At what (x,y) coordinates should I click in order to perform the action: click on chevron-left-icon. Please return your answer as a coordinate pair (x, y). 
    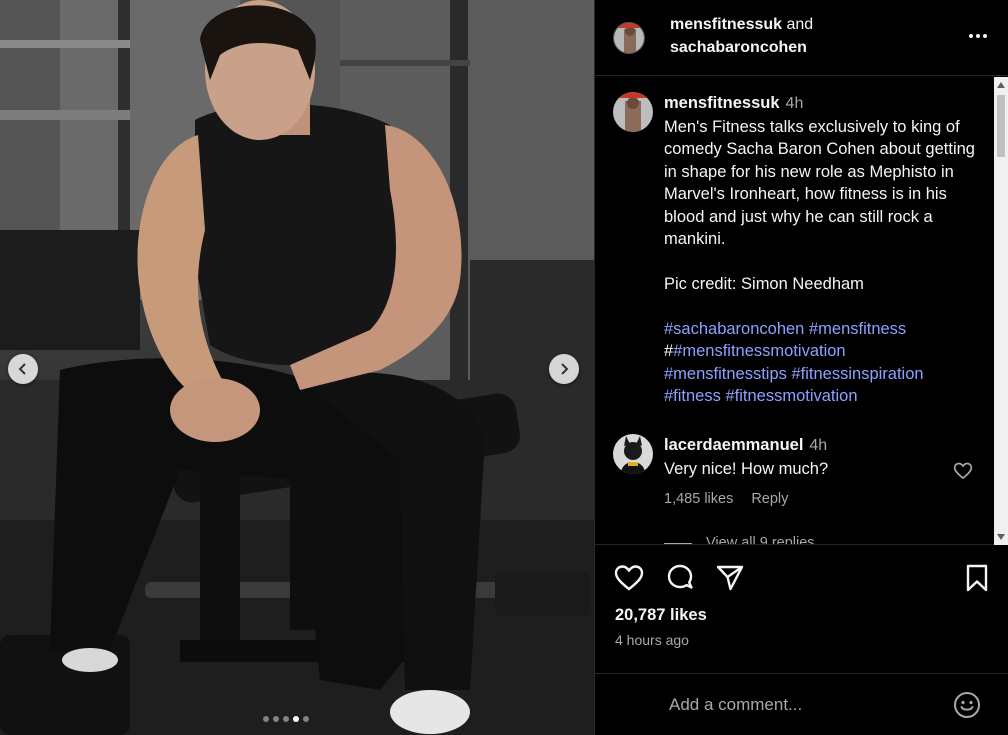
    Looking at the image, I should click on (22, 369).